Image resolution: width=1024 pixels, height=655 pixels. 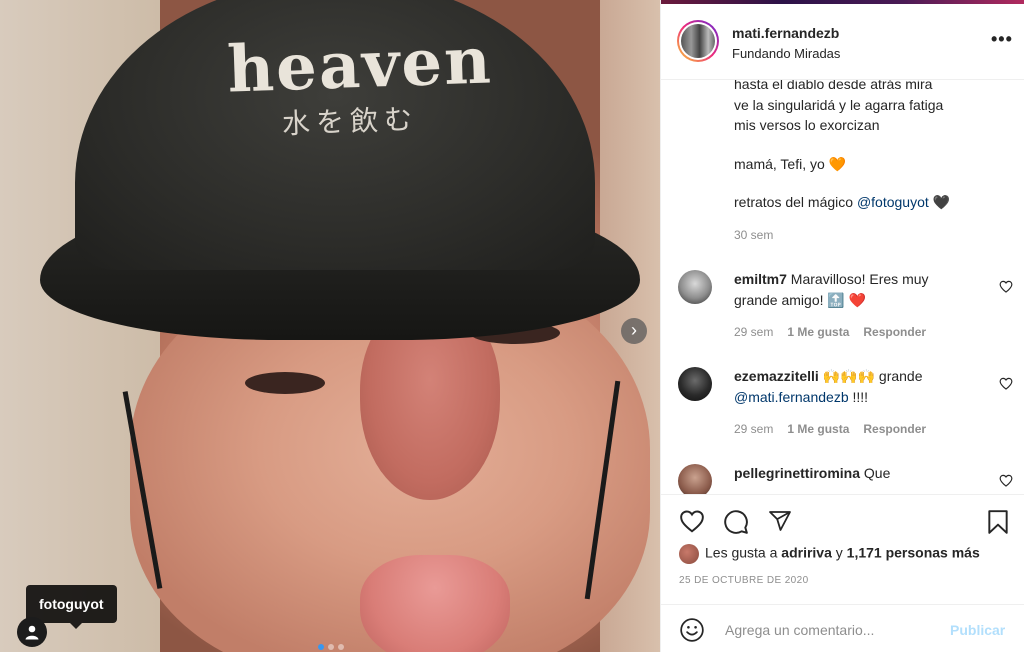 I want to click on comment-bubble-icon, so click(x=736, y=522).